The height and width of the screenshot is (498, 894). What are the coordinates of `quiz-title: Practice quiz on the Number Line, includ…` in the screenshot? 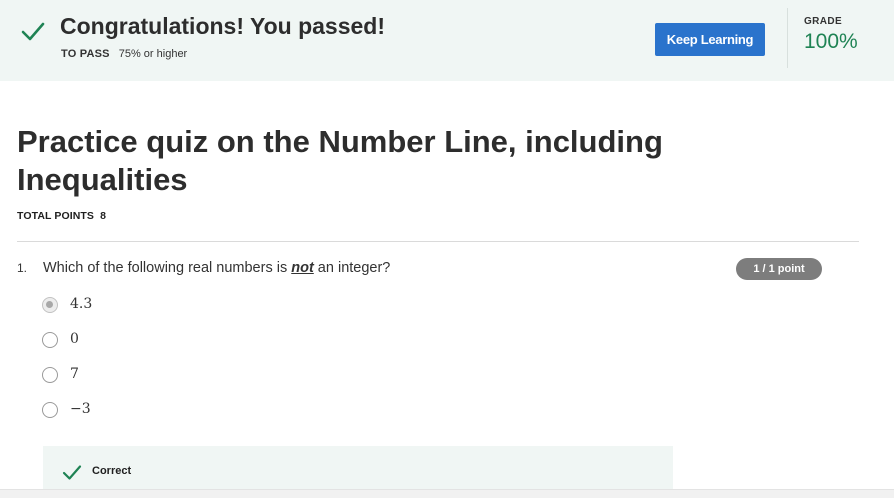 It's located at (340, 160).